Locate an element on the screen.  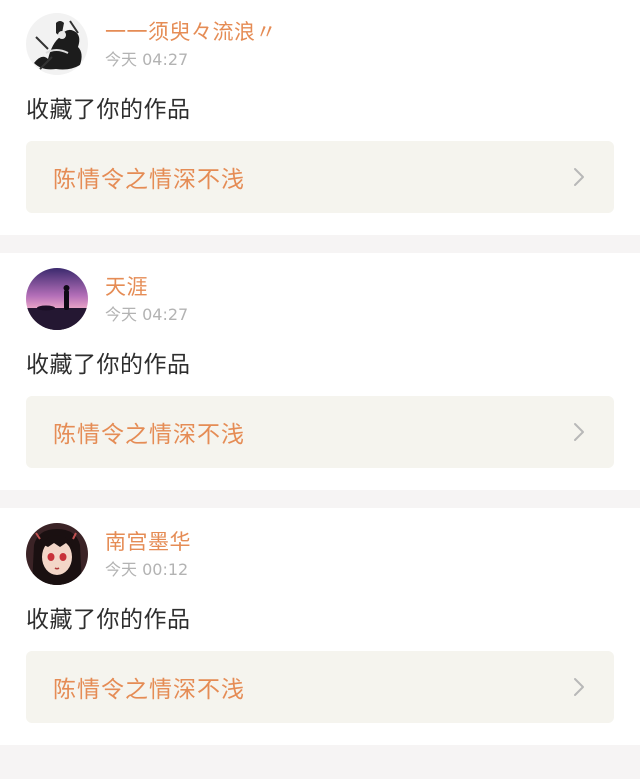
user-meta: 一一须臾々流浪〃 今天 04:27 is located at coordinates (191, 44).